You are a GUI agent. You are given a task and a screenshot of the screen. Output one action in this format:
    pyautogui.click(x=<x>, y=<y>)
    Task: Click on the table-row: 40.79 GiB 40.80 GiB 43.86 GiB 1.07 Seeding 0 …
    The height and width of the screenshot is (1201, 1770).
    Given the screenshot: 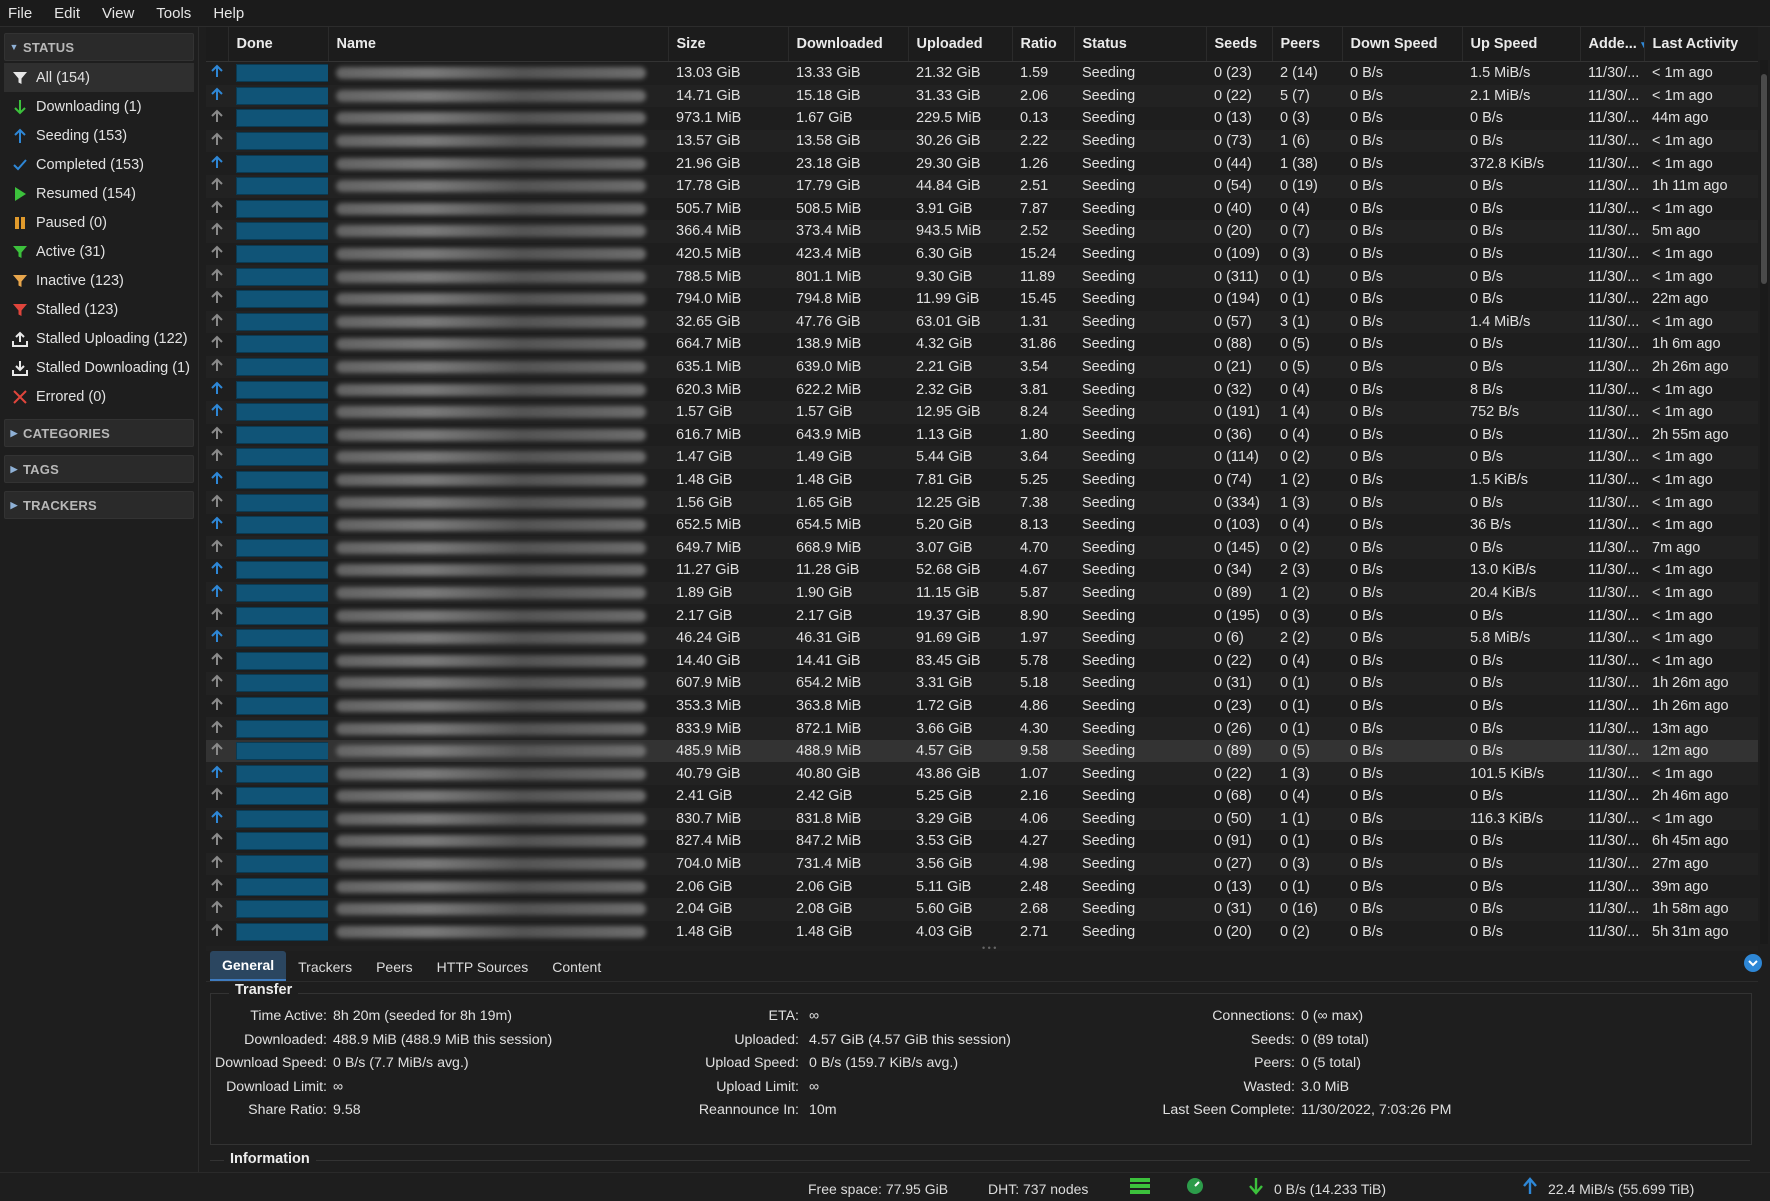 What is the action you would take?
    pyautogui.click(x=982, y=773)
    